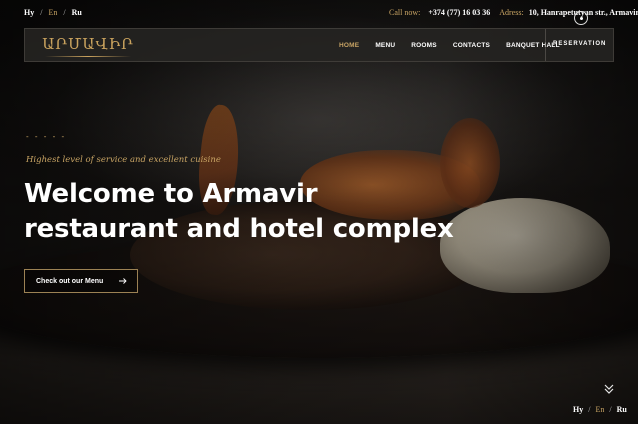  What do you see at coordinates (459, 12) in the screenshot?
I see `phone-number: +374 (77) 16 03 36` at bounding box center [459, 12].